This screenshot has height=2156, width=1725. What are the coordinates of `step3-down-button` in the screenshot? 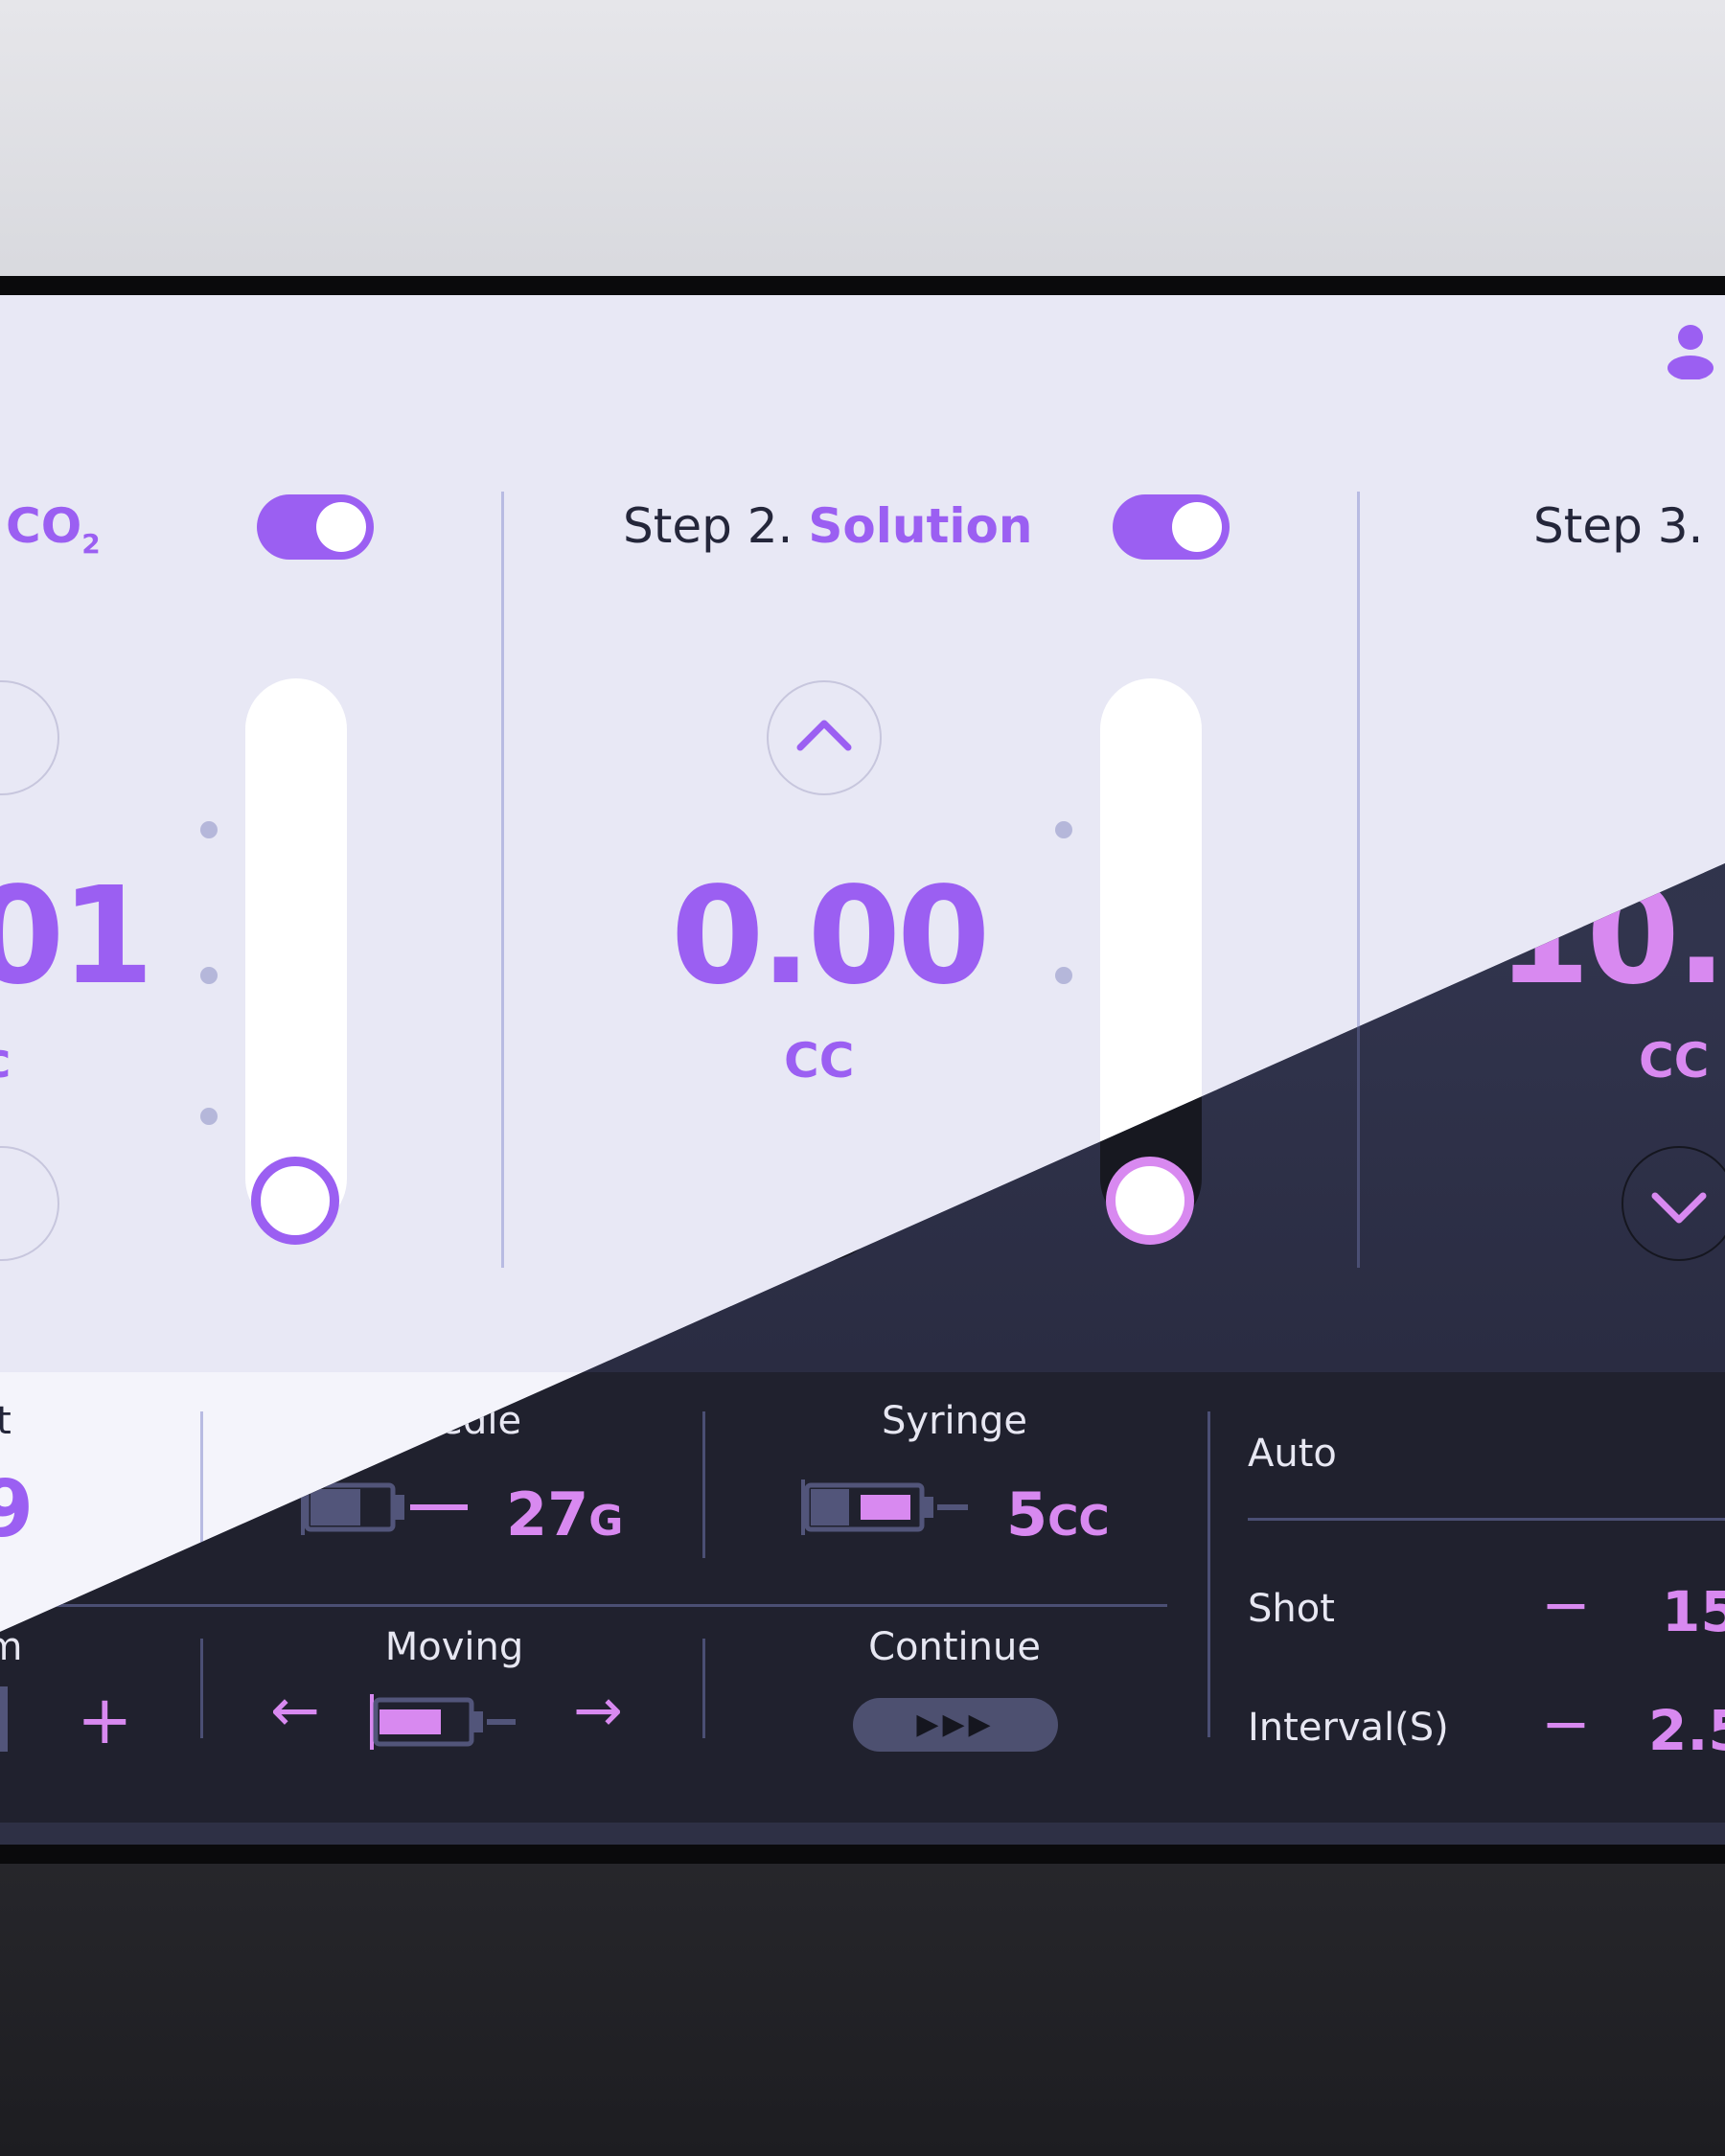 It's located at (1673, 1203).